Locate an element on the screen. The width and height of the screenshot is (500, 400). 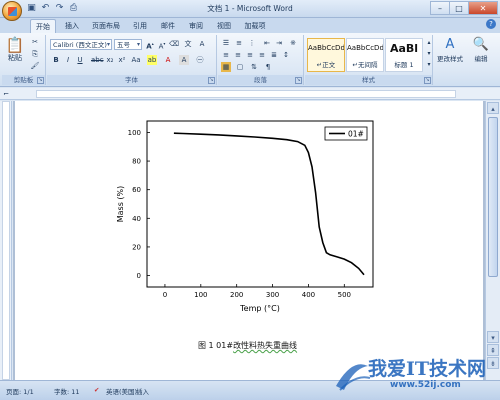
char-shading-icon: A is located at coordinates (184, 60).